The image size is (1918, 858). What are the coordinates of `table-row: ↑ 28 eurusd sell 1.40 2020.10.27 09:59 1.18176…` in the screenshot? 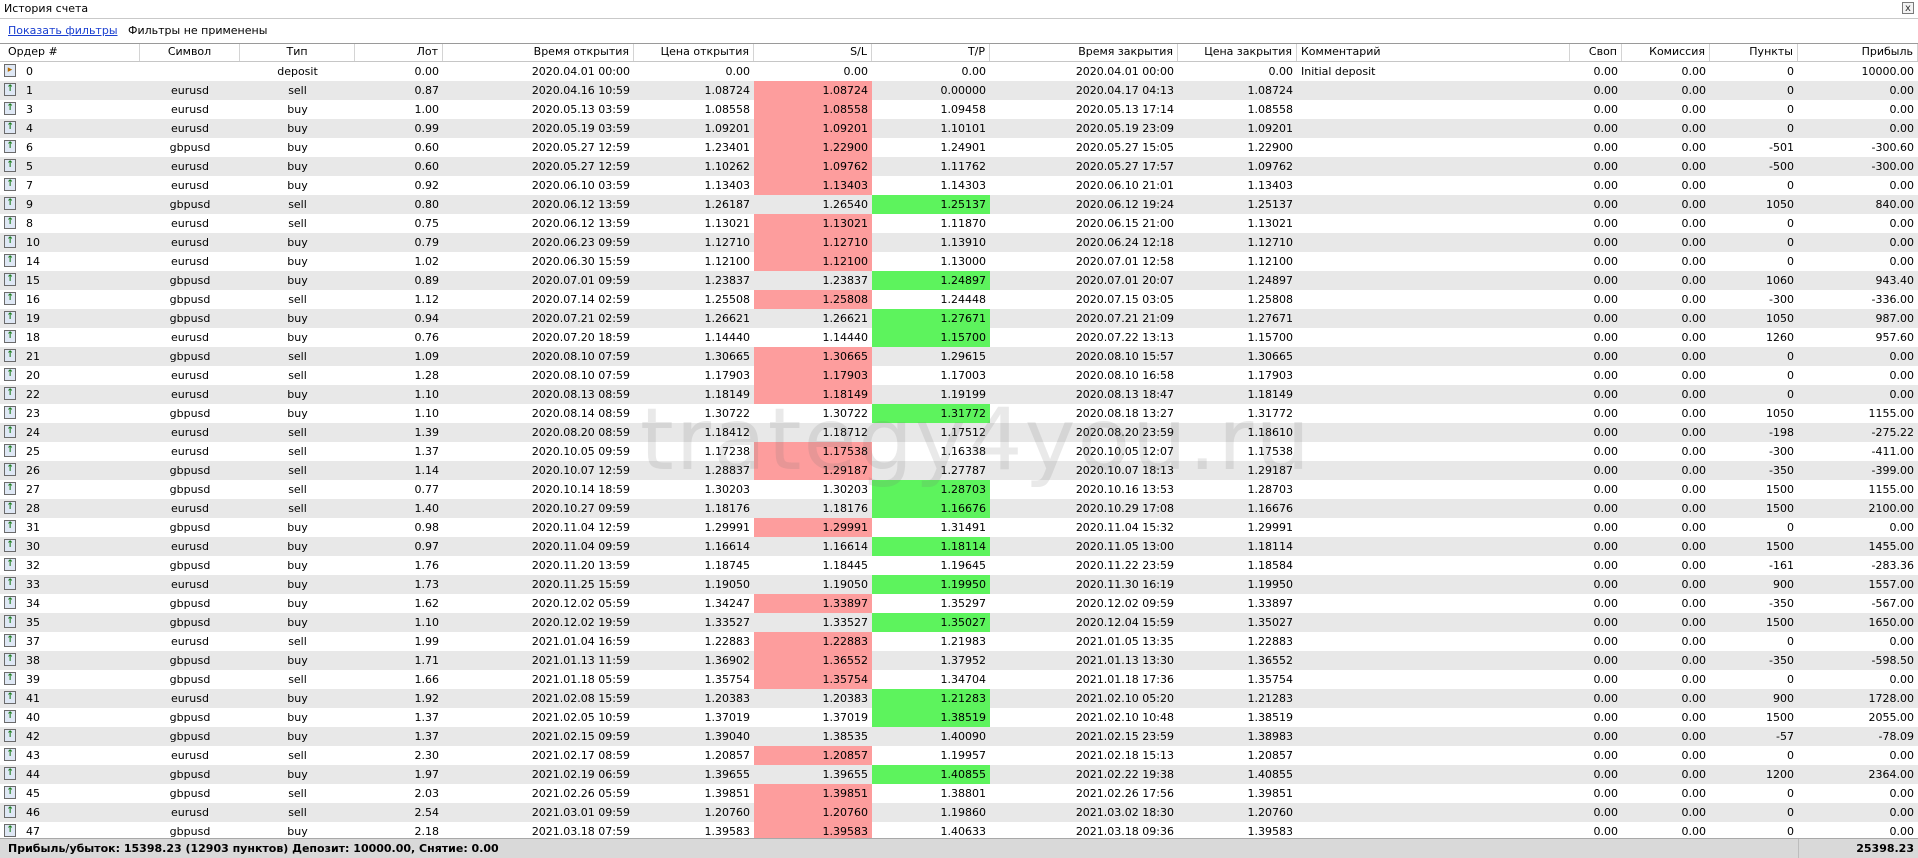 It's located at (959, 508).